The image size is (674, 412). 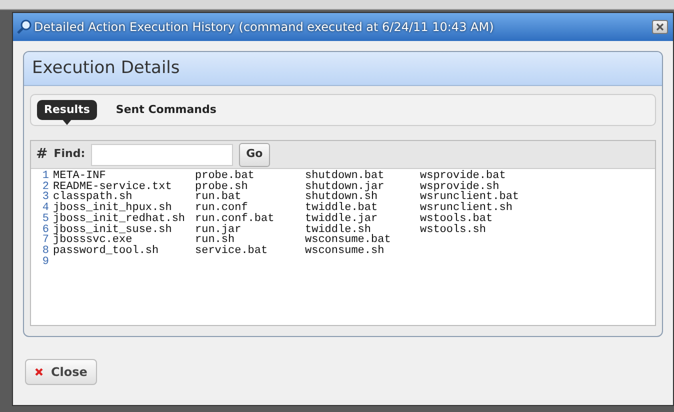 I want to click on file-name: shutdown.sh, so click(x=341, y=198).